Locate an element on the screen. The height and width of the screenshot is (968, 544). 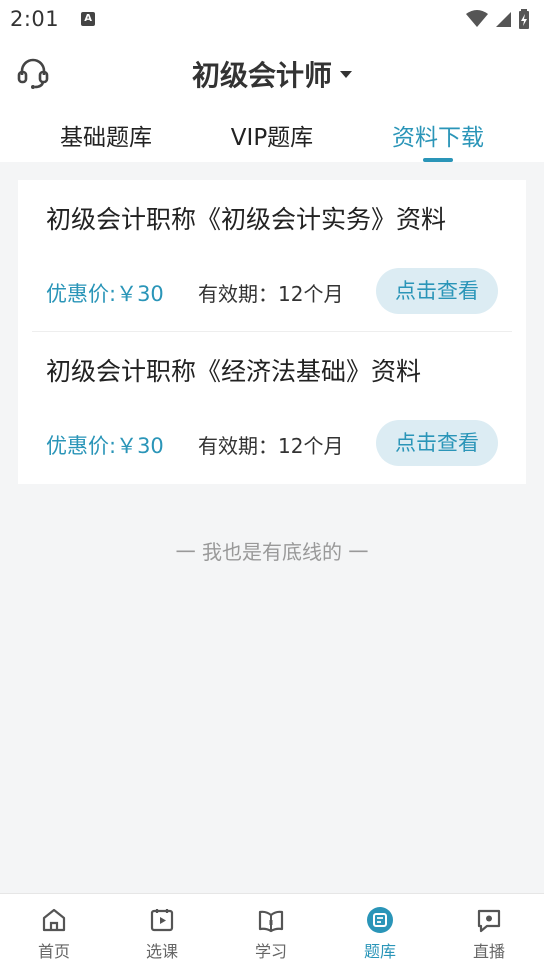
nav-home: 首页 is located at coordinates (54, 931).